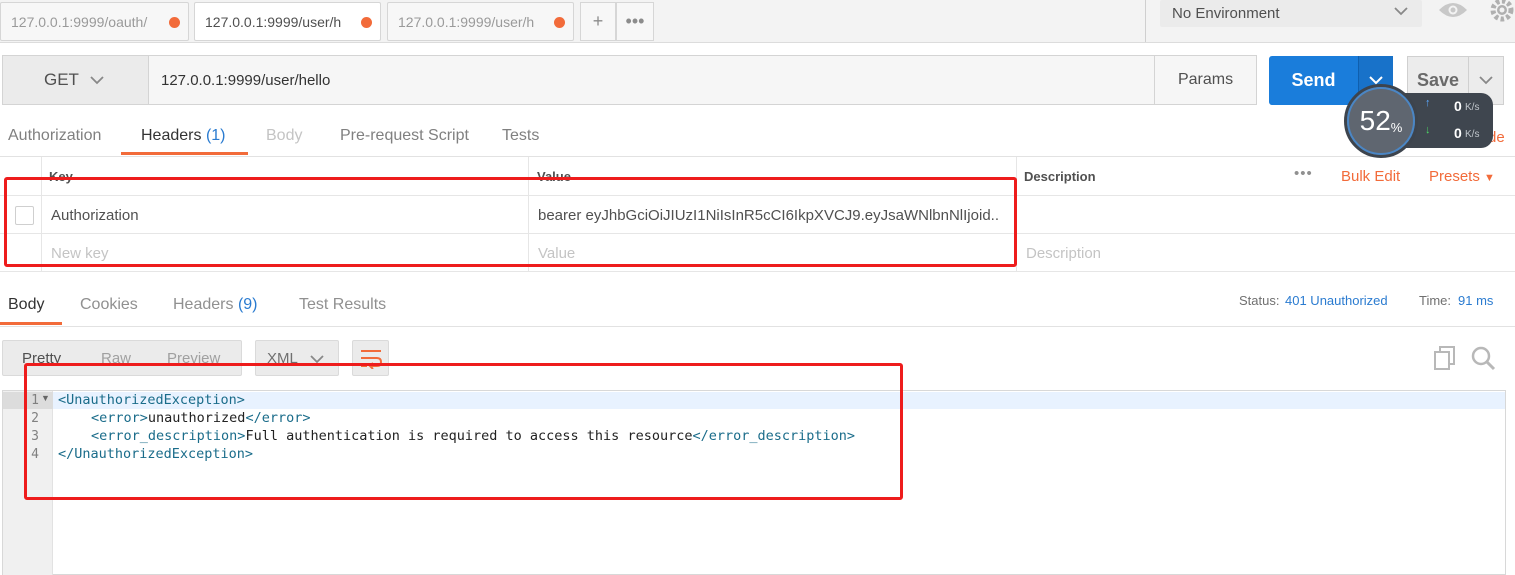  What do you see at coordinates (1435, 300) in the screenshot?
I see `time-label: Time:` at bounding box center [1435, 300].